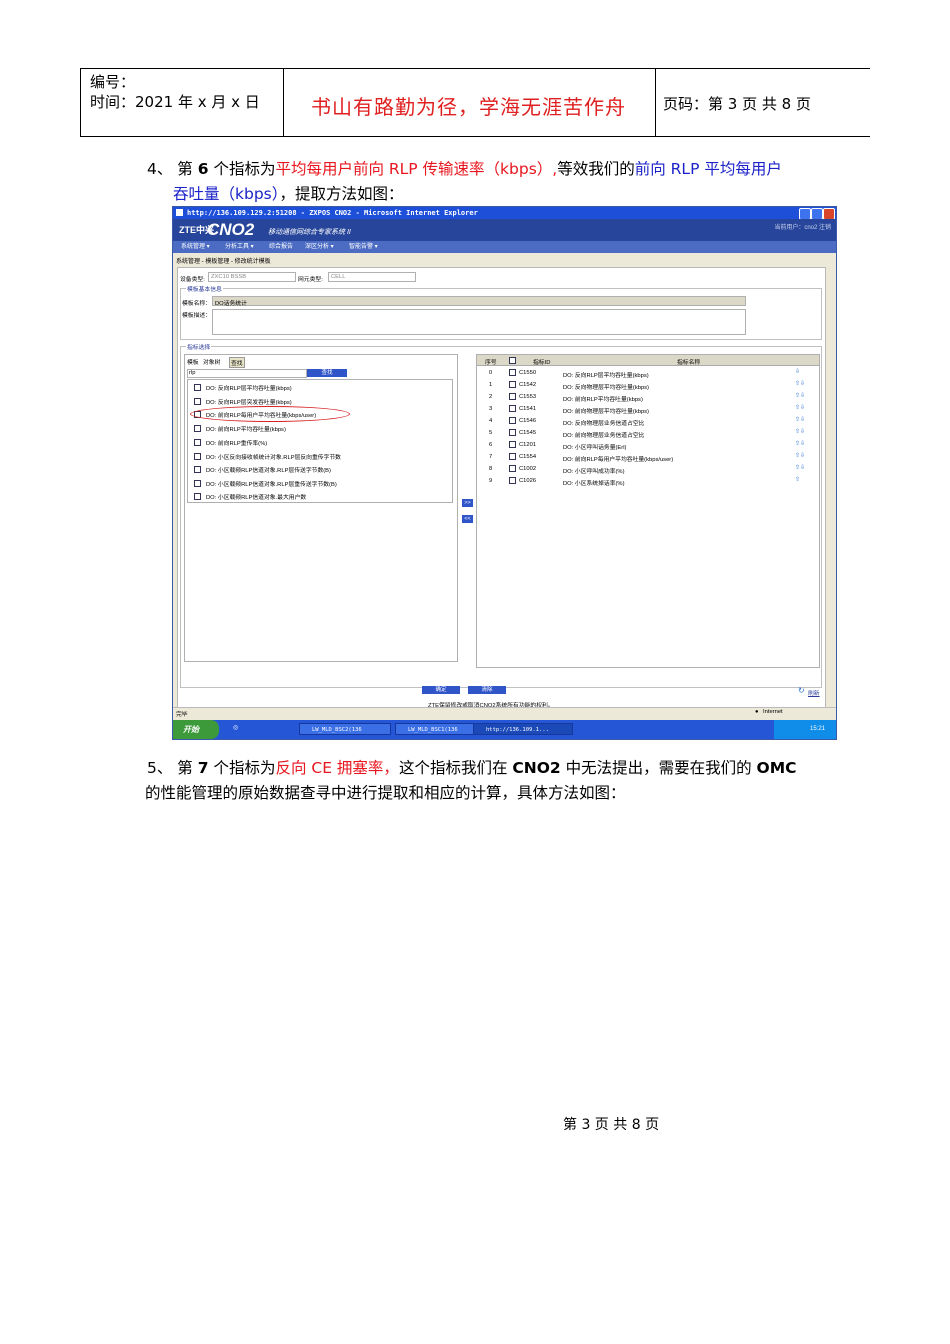  I want to click on table-row: 7 C1554 DO: 前向RLP每用户平均吞吐量(kbps/user) ⇧⇩, so click(648, 458).